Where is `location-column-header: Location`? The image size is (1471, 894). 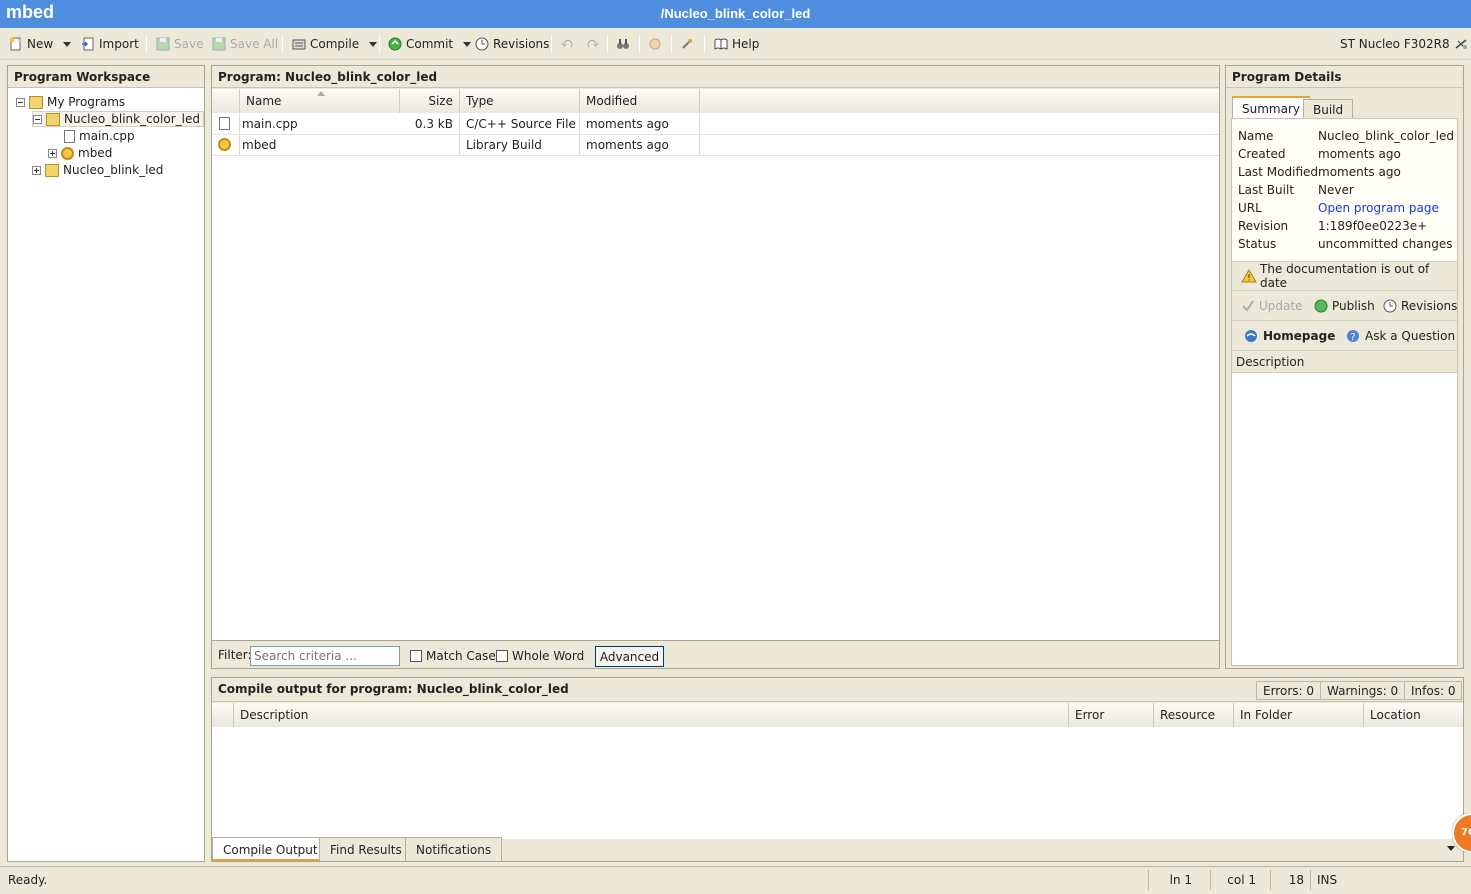 location-column-header: Location is located at coordinates (1413, 715).